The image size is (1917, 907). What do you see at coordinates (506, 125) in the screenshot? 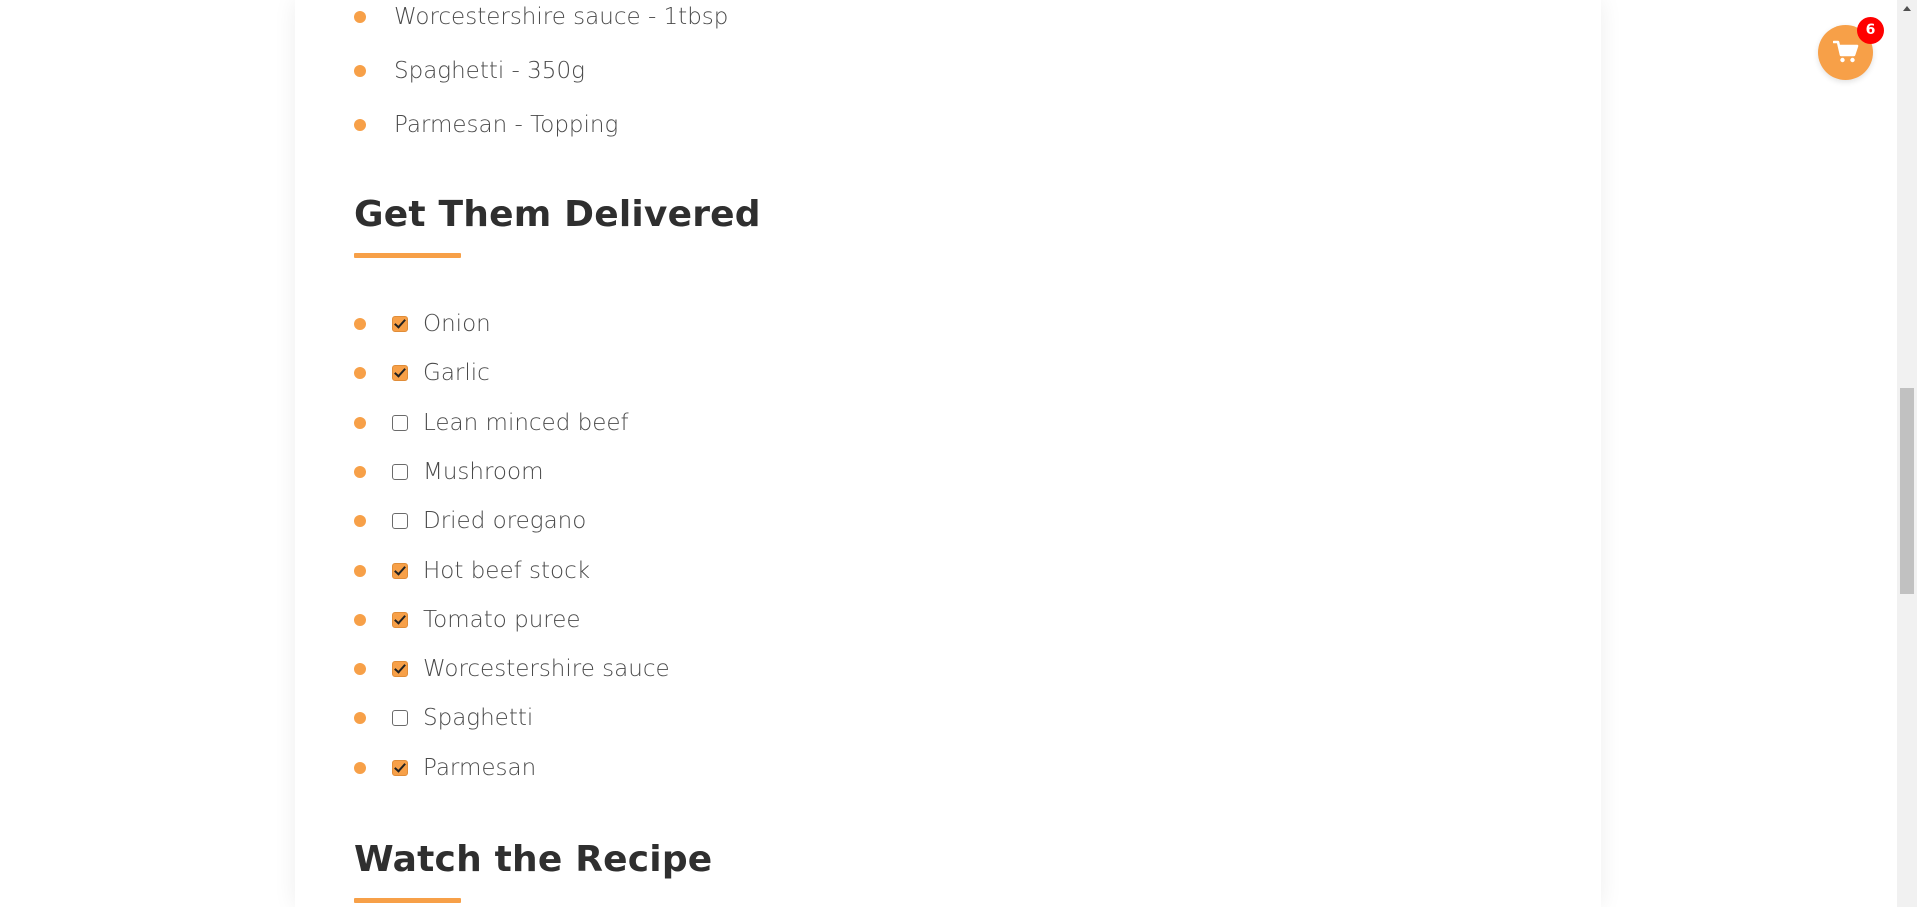
I see `ingredient-text: Parmesan - Topping` at bounding box center [506, 125].